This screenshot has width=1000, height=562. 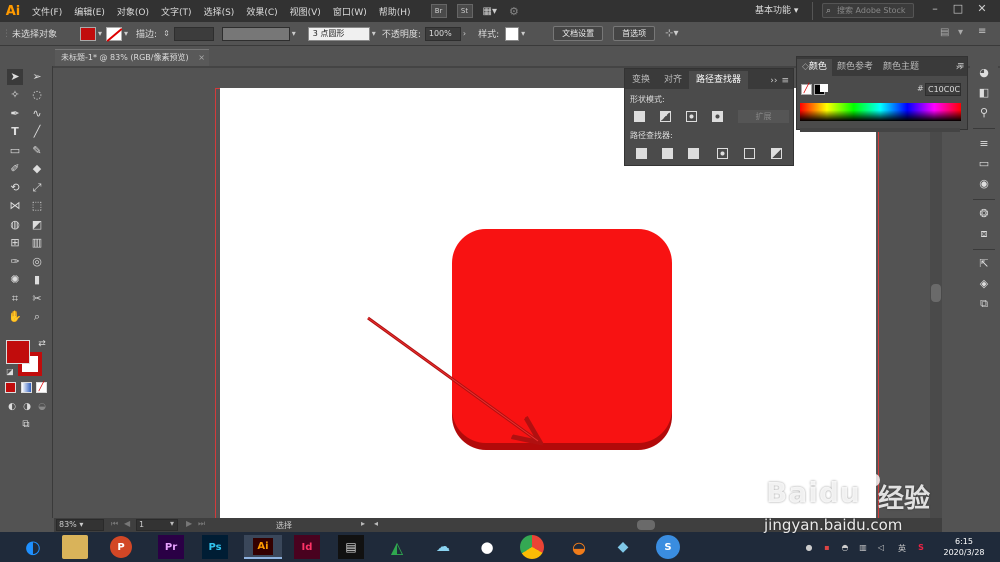 I want to click on export-asset-icon: ⇱, so click(x=984, y=264).